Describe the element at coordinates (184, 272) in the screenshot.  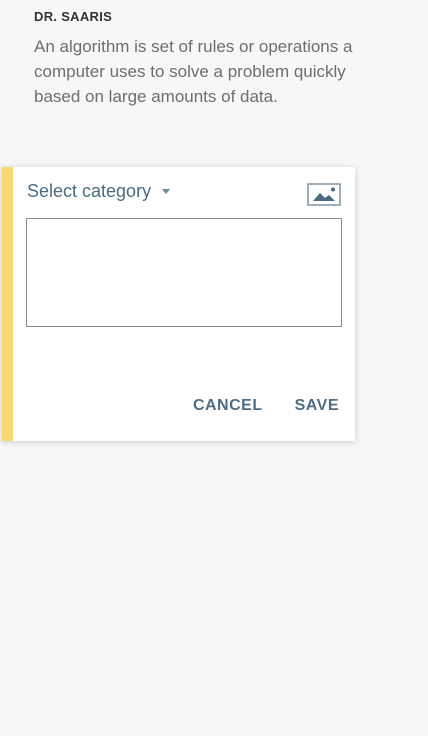
I see `note-text-input` at that location.